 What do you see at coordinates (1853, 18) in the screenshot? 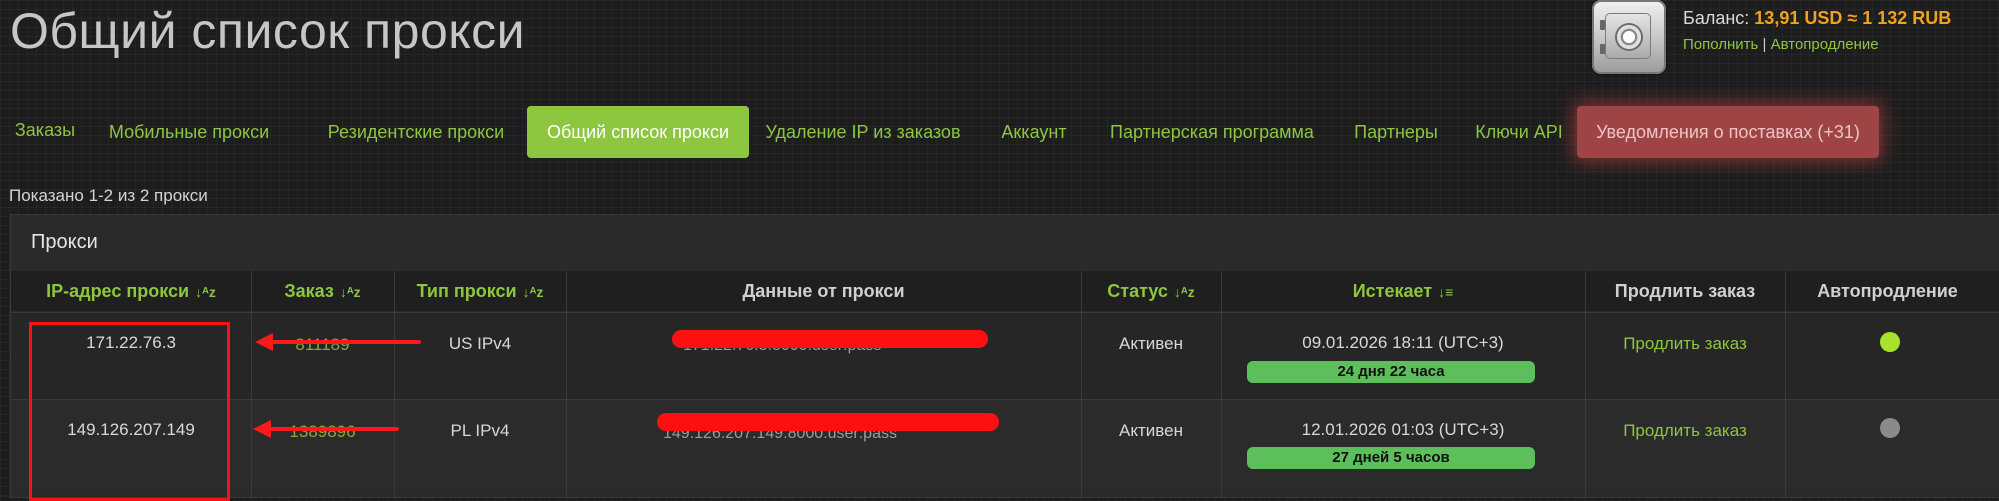
I see `balance-amount: 13,91 USD ≈ 1 132 RUB` at bounding box center [1853, 18].